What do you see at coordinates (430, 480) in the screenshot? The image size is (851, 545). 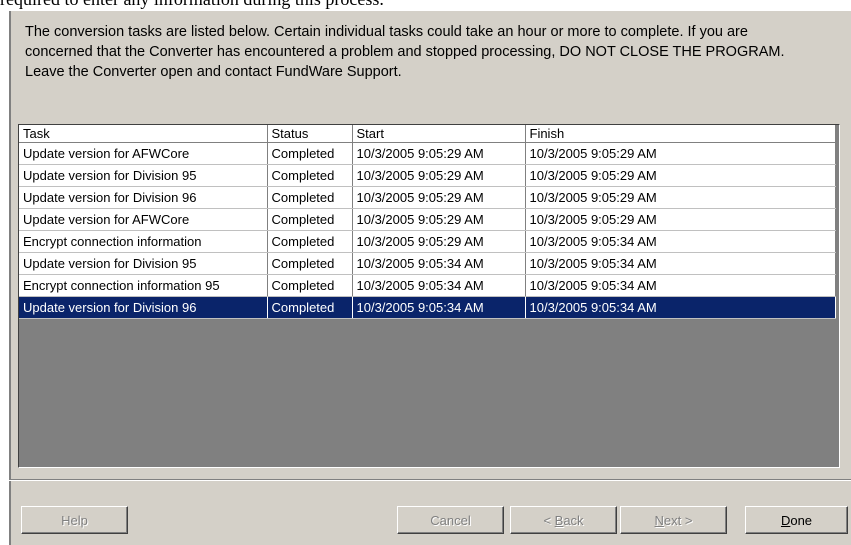 I see `footer-separator` at bounding box center [430, 480].